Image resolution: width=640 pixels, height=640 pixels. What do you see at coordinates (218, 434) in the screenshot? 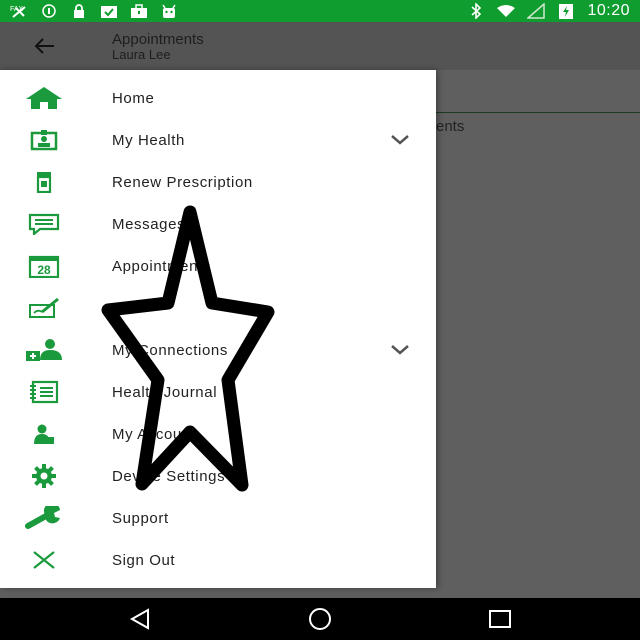
I see `drawer-item-my-account: My Account` at bounding box center [218, 434].